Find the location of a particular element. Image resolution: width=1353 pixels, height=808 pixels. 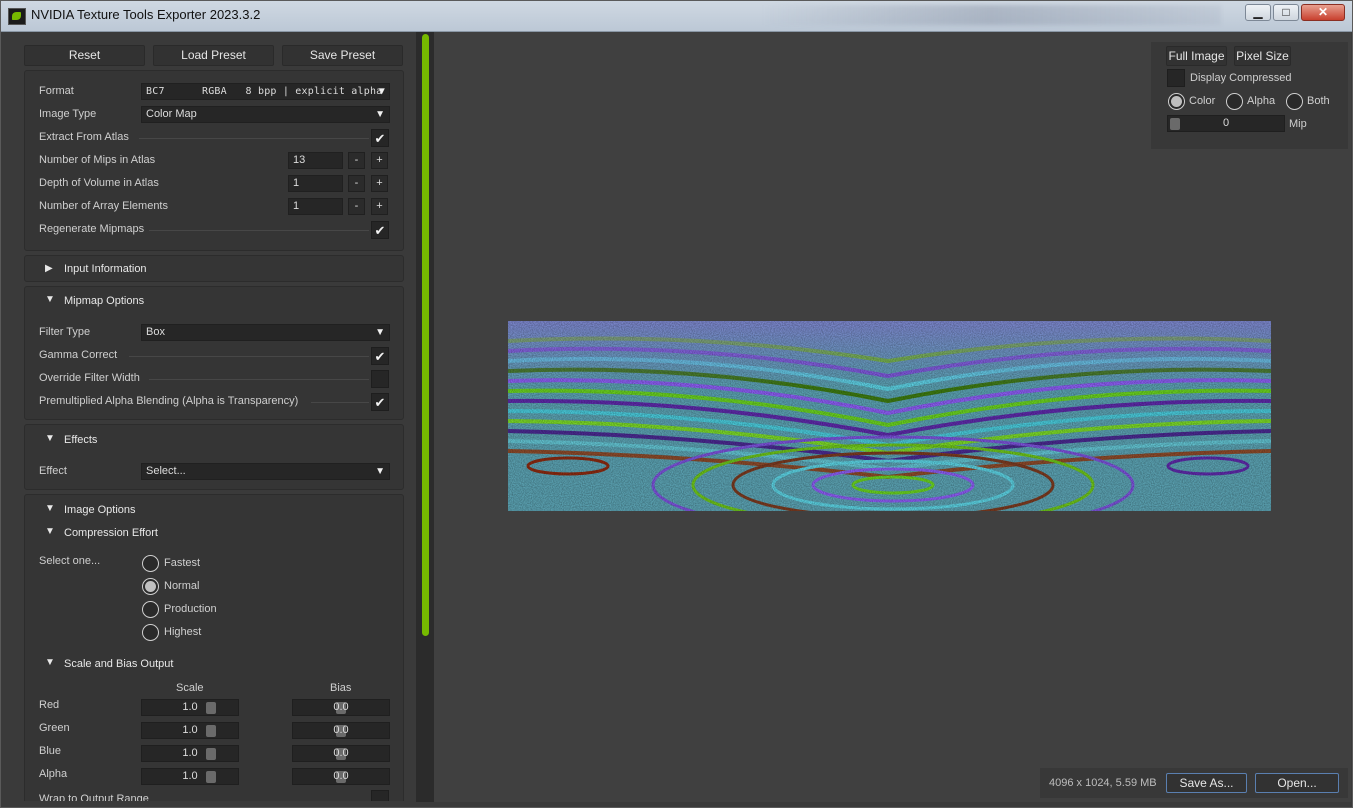

red-bias-slider: 0.0 is located at coordinates (341, 707).